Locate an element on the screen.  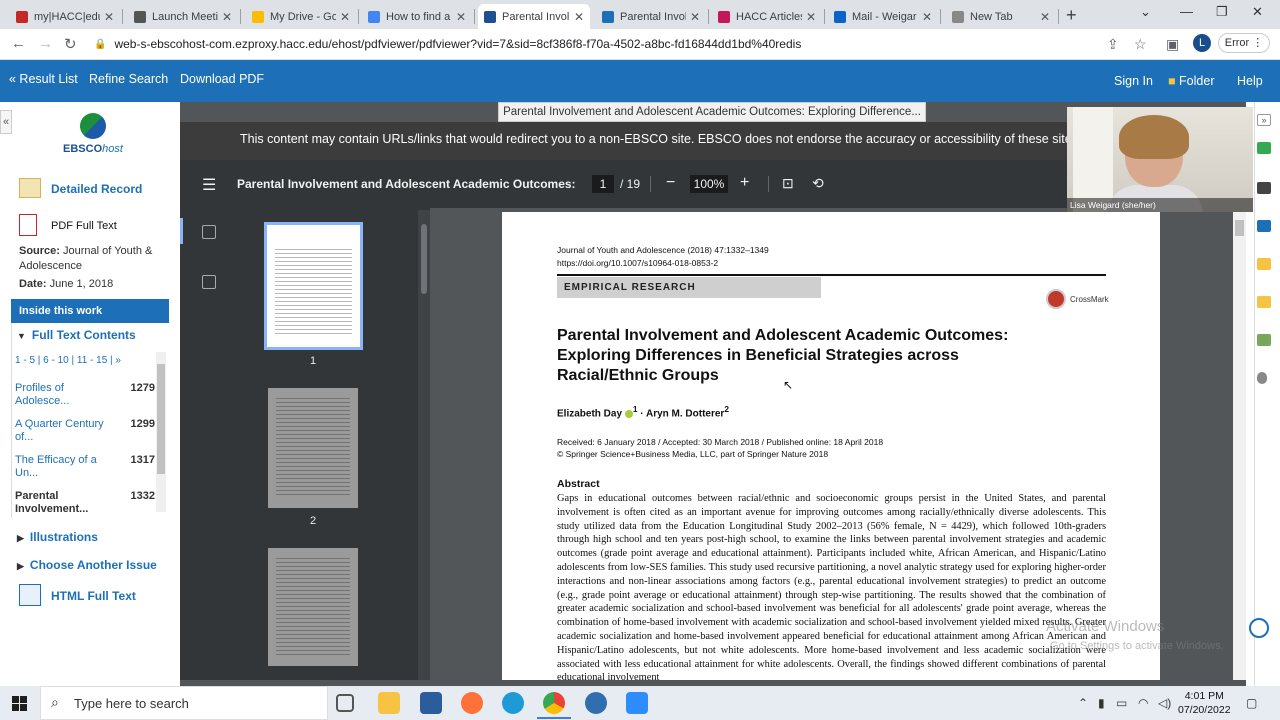
rotate-icon: ⟲ is located at coordinates (818, 183).